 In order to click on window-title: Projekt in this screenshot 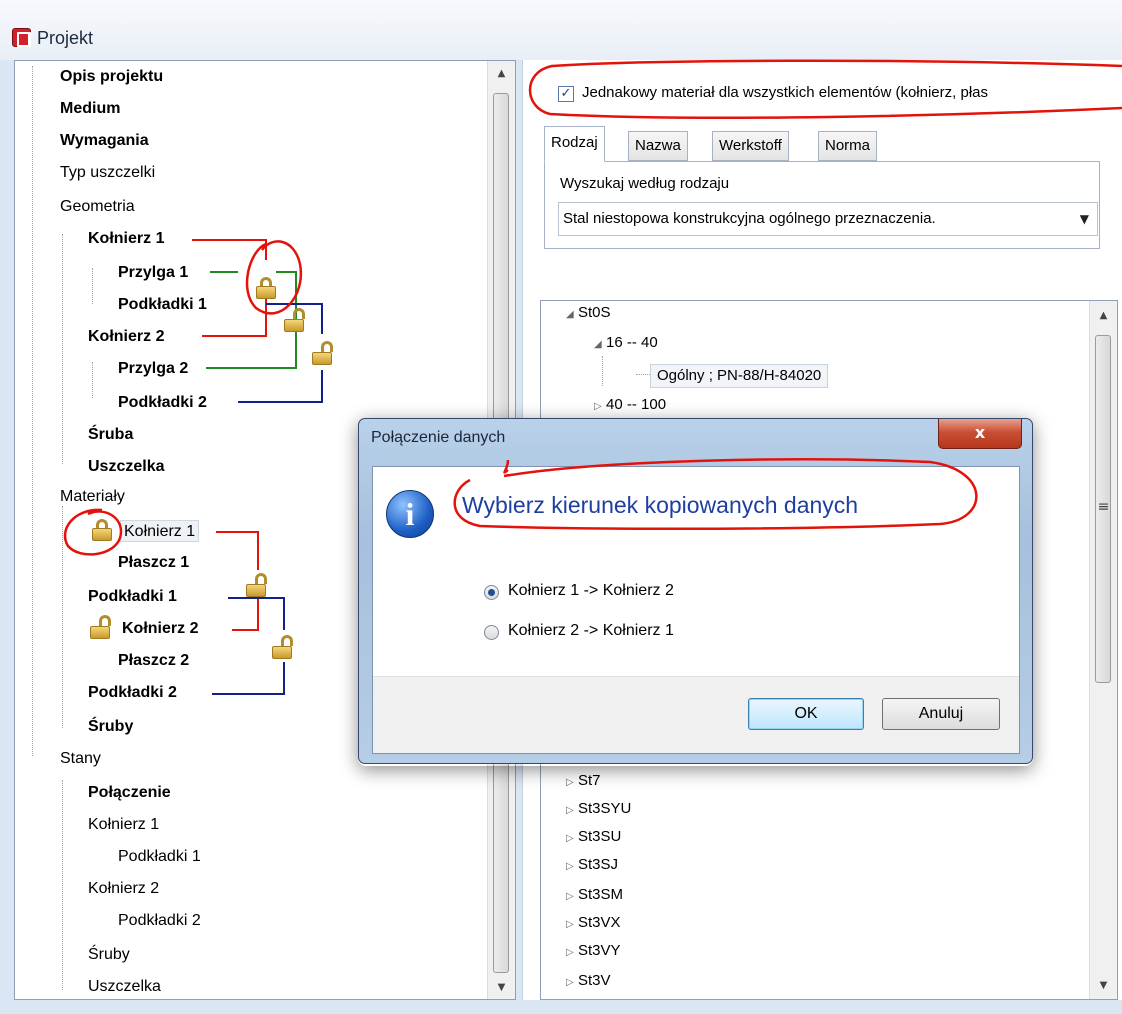, I will do `click(65, 38)`.